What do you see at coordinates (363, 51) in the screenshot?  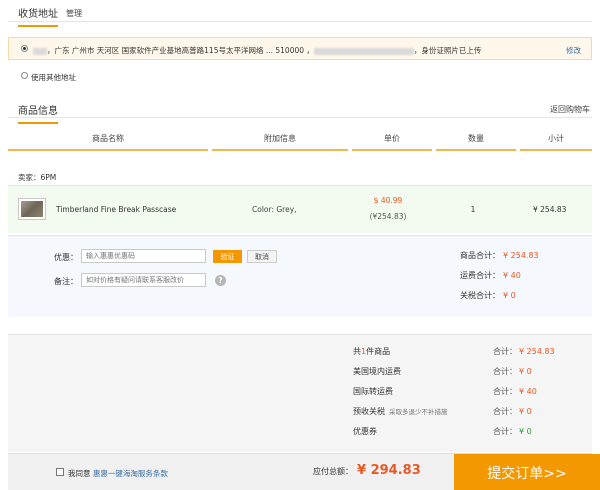 I see `redacted-phone` at bounding box center [363, 51].